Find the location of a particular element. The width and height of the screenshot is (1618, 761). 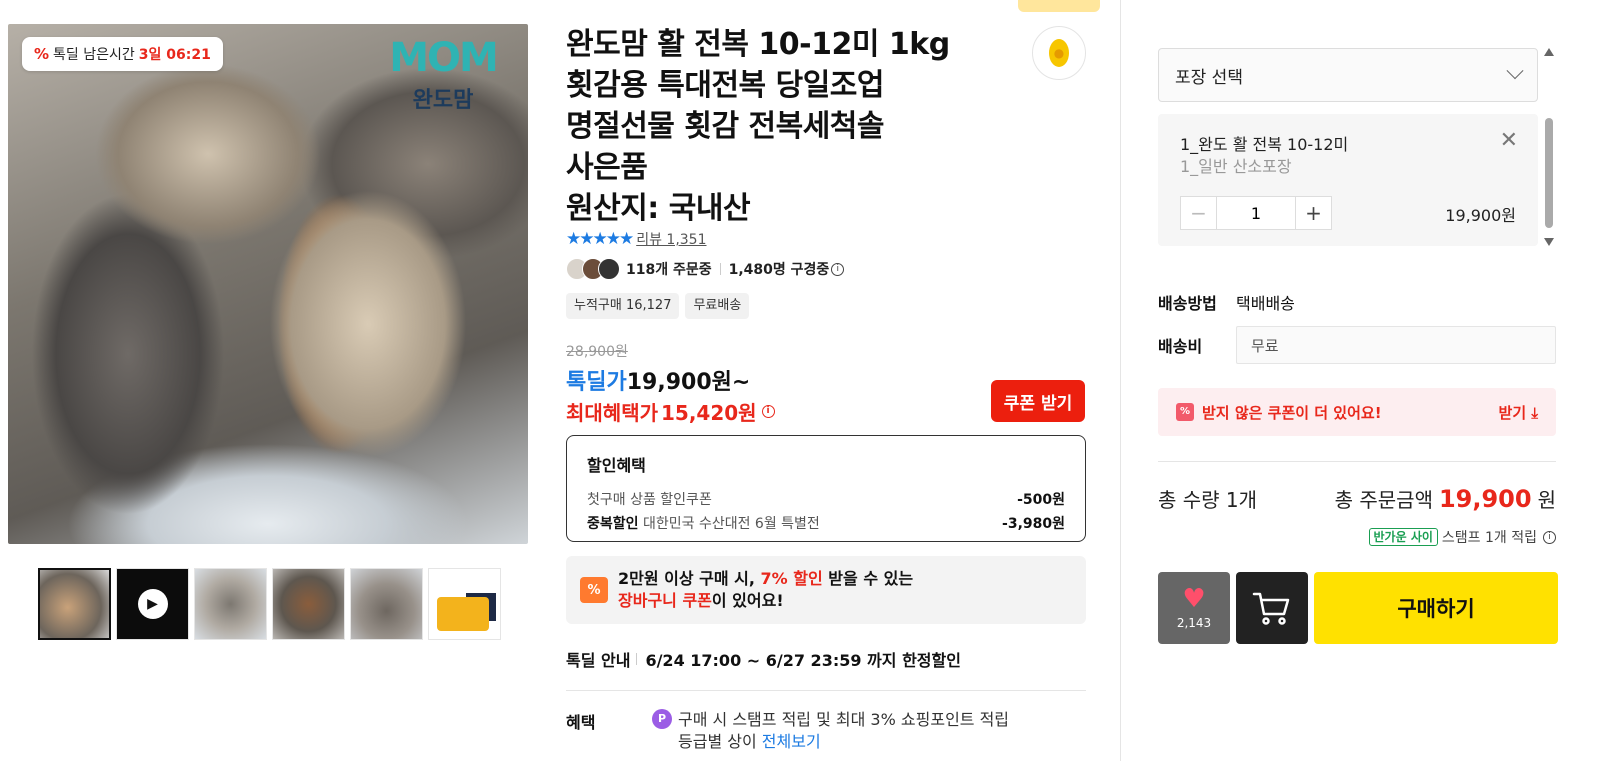

coupon-button: 쿠폰 받기 is located at coordinates (1038, 401).